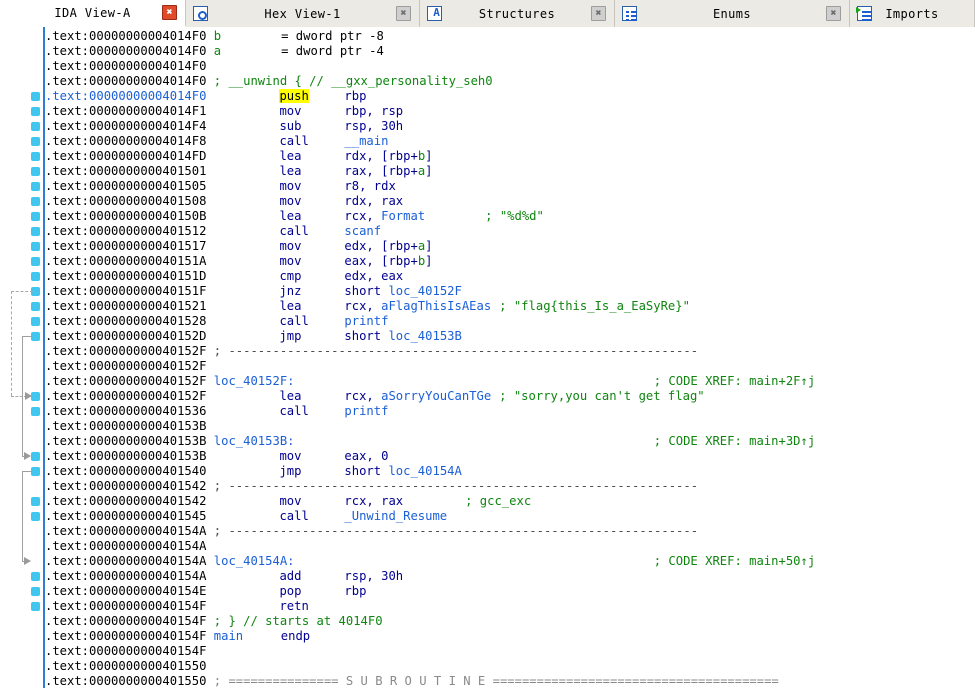  What do you see at coordinates (126, 171) in the screenshot?
I see `line-address: .text:0000000000401501` at bounding box center [126, 171].